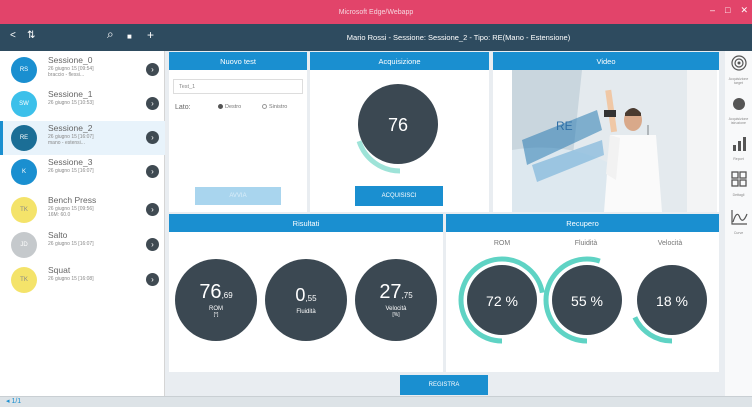 The width and height of the screenshot is (752, 407). I want to click on recupero-fluidita-gauge: 55 %, so click(587, 300).